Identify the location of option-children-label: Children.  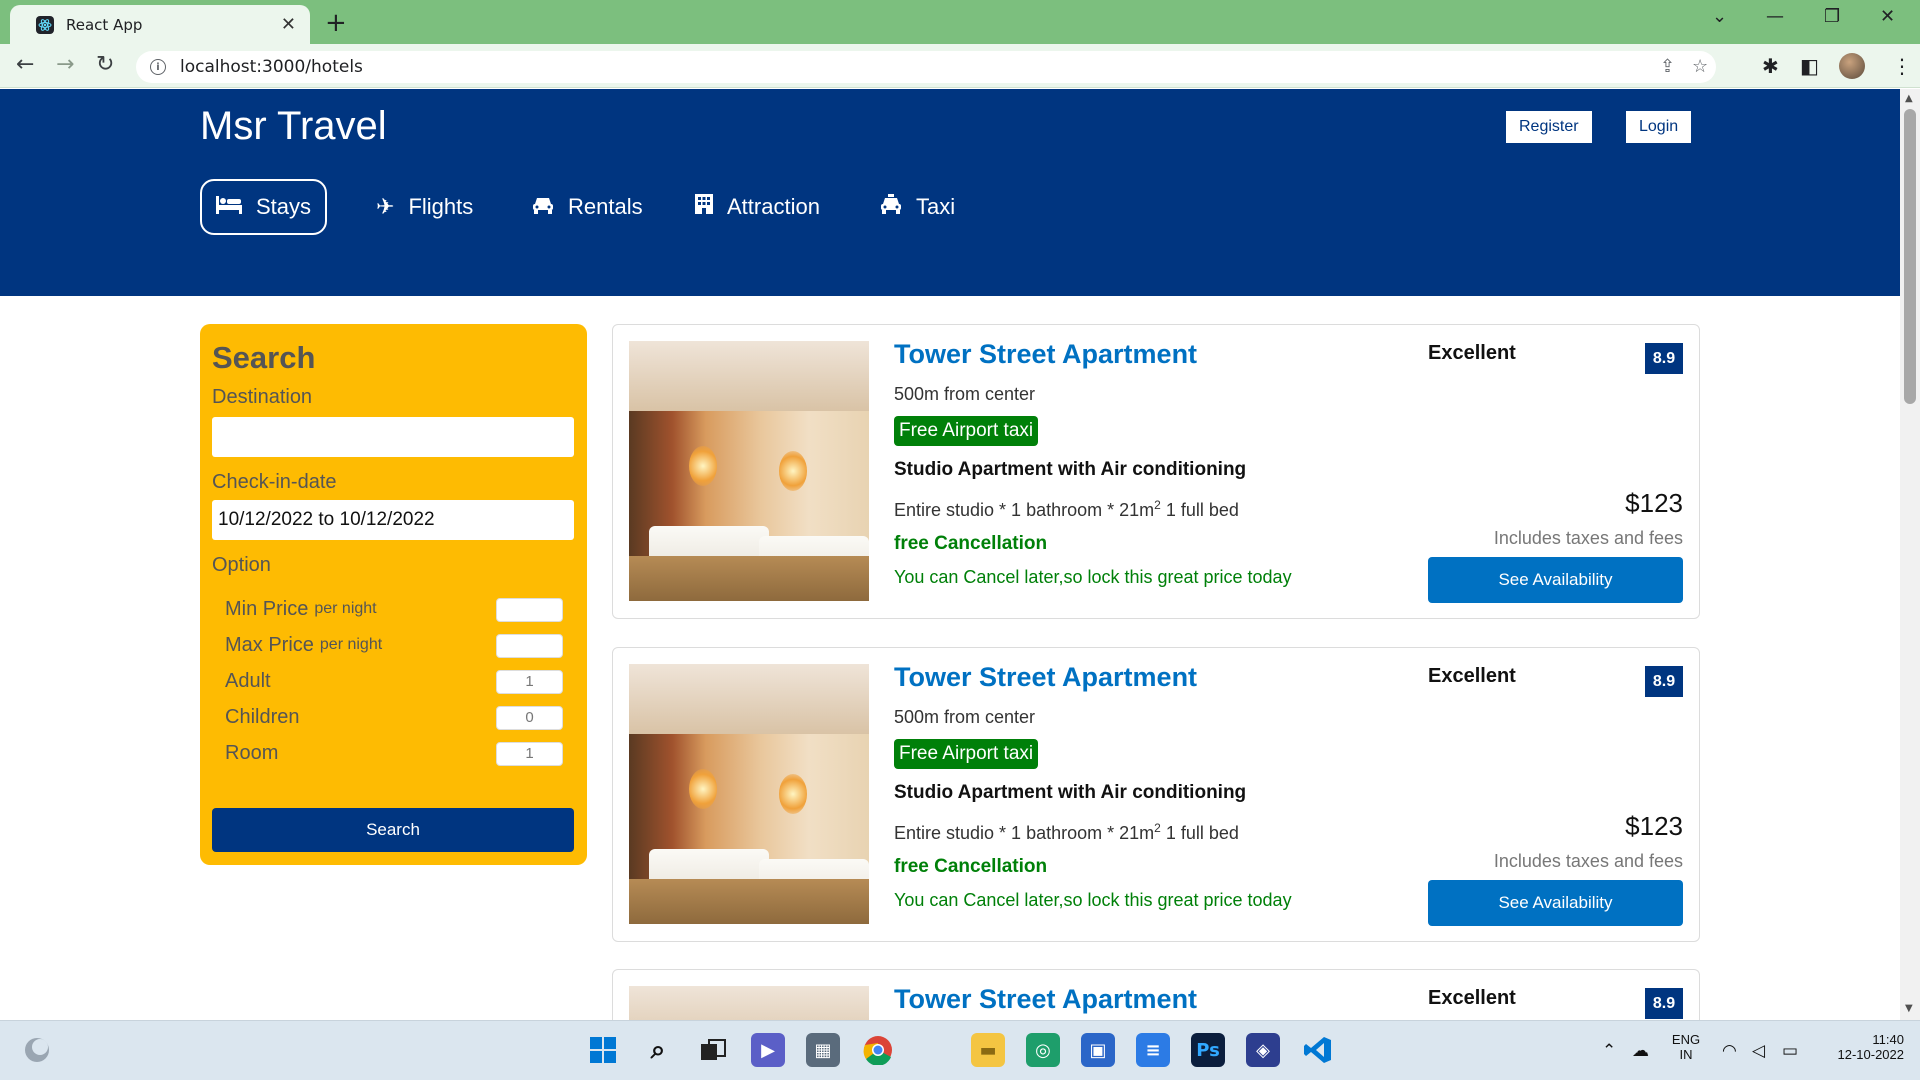
(262, 716).